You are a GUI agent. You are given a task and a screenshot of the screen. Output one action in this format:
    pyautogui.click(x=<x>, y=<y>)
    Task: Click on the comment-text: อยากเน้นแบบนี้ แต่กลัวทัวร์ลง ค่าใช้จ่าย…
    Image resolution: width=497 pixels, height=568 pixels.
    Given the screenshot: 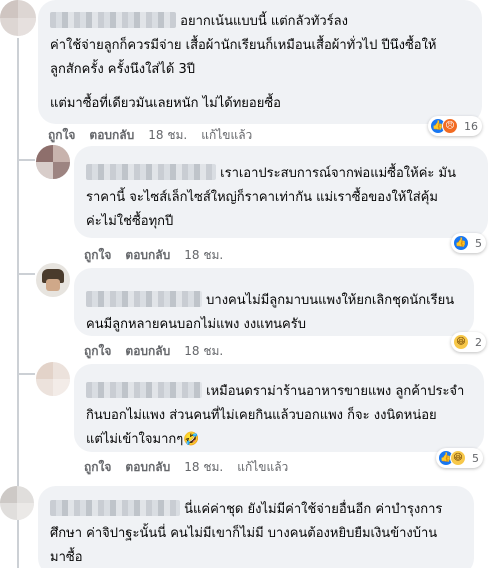 What is the action you would take?
    pyautogui.click(x=243, y=61)
    